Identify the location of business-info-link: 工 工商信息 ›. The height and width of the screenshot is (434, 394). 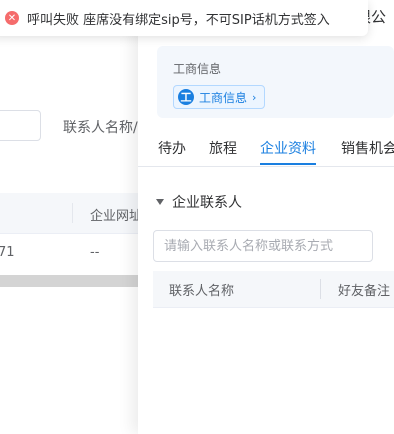
(219, 97).